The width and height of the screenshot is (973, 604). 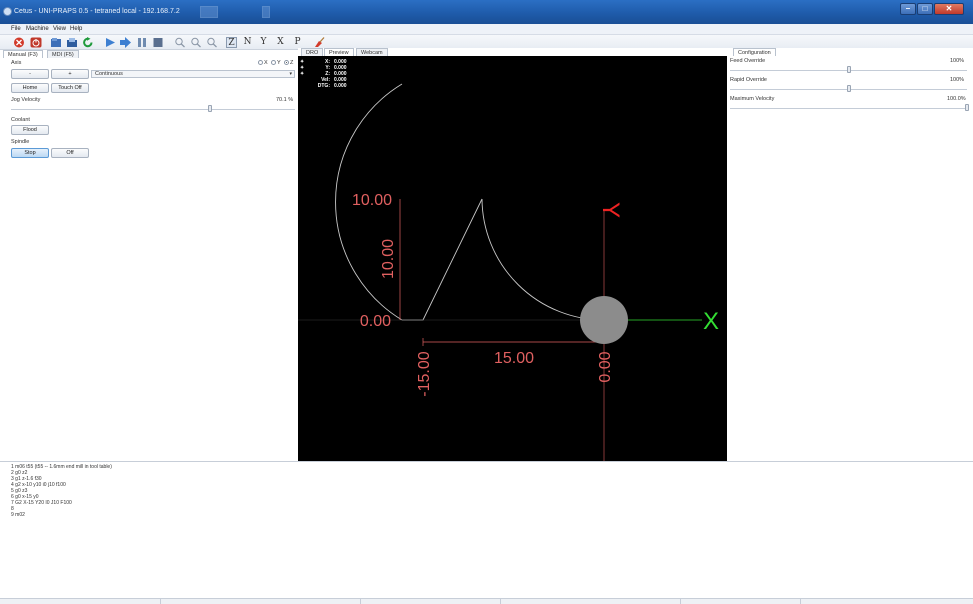 What do you see at coordinates (312, 52) in the screenshot?
I see `tab-dro: DRO` at bounding box center [312, 52].